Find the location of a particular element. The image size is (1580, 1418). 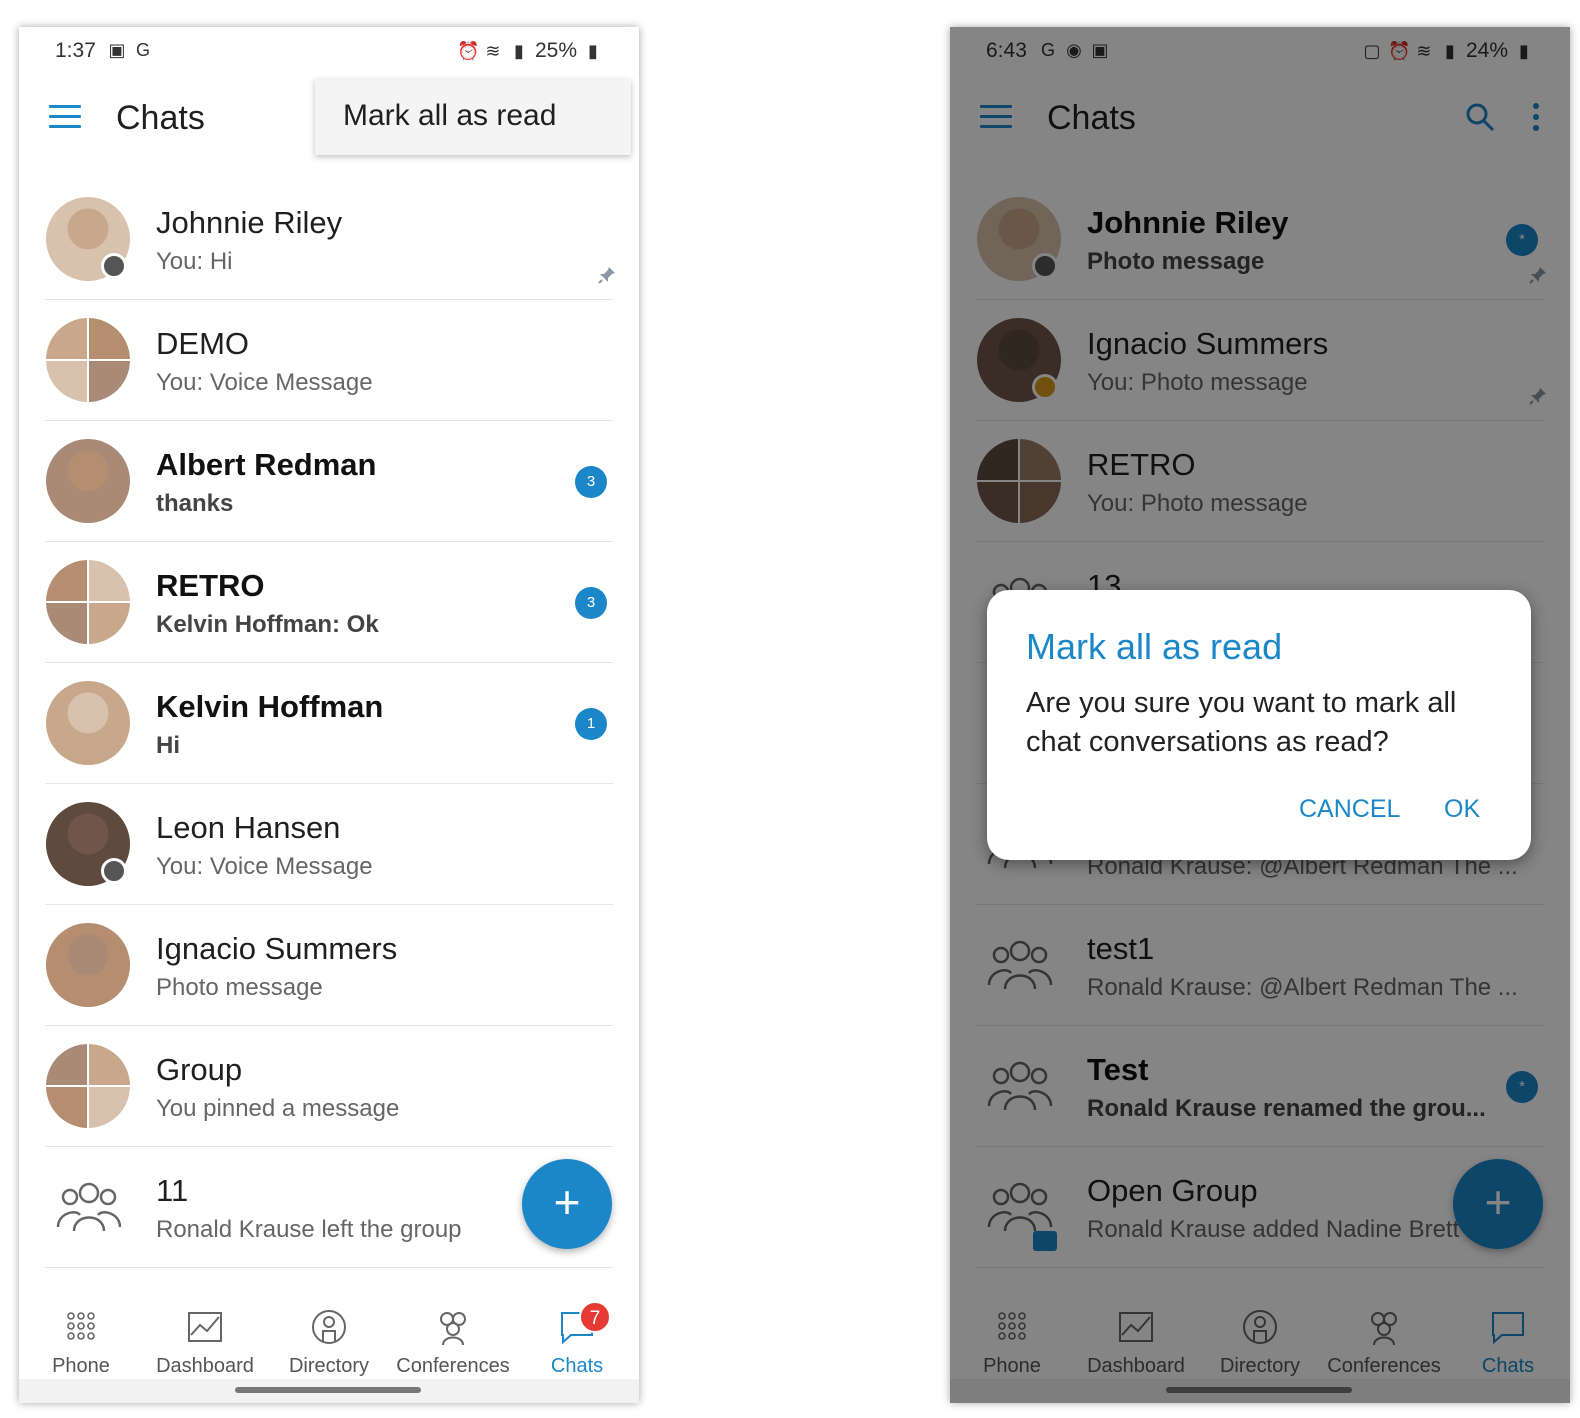

share-icon is located at coordinates (1045, 1241).